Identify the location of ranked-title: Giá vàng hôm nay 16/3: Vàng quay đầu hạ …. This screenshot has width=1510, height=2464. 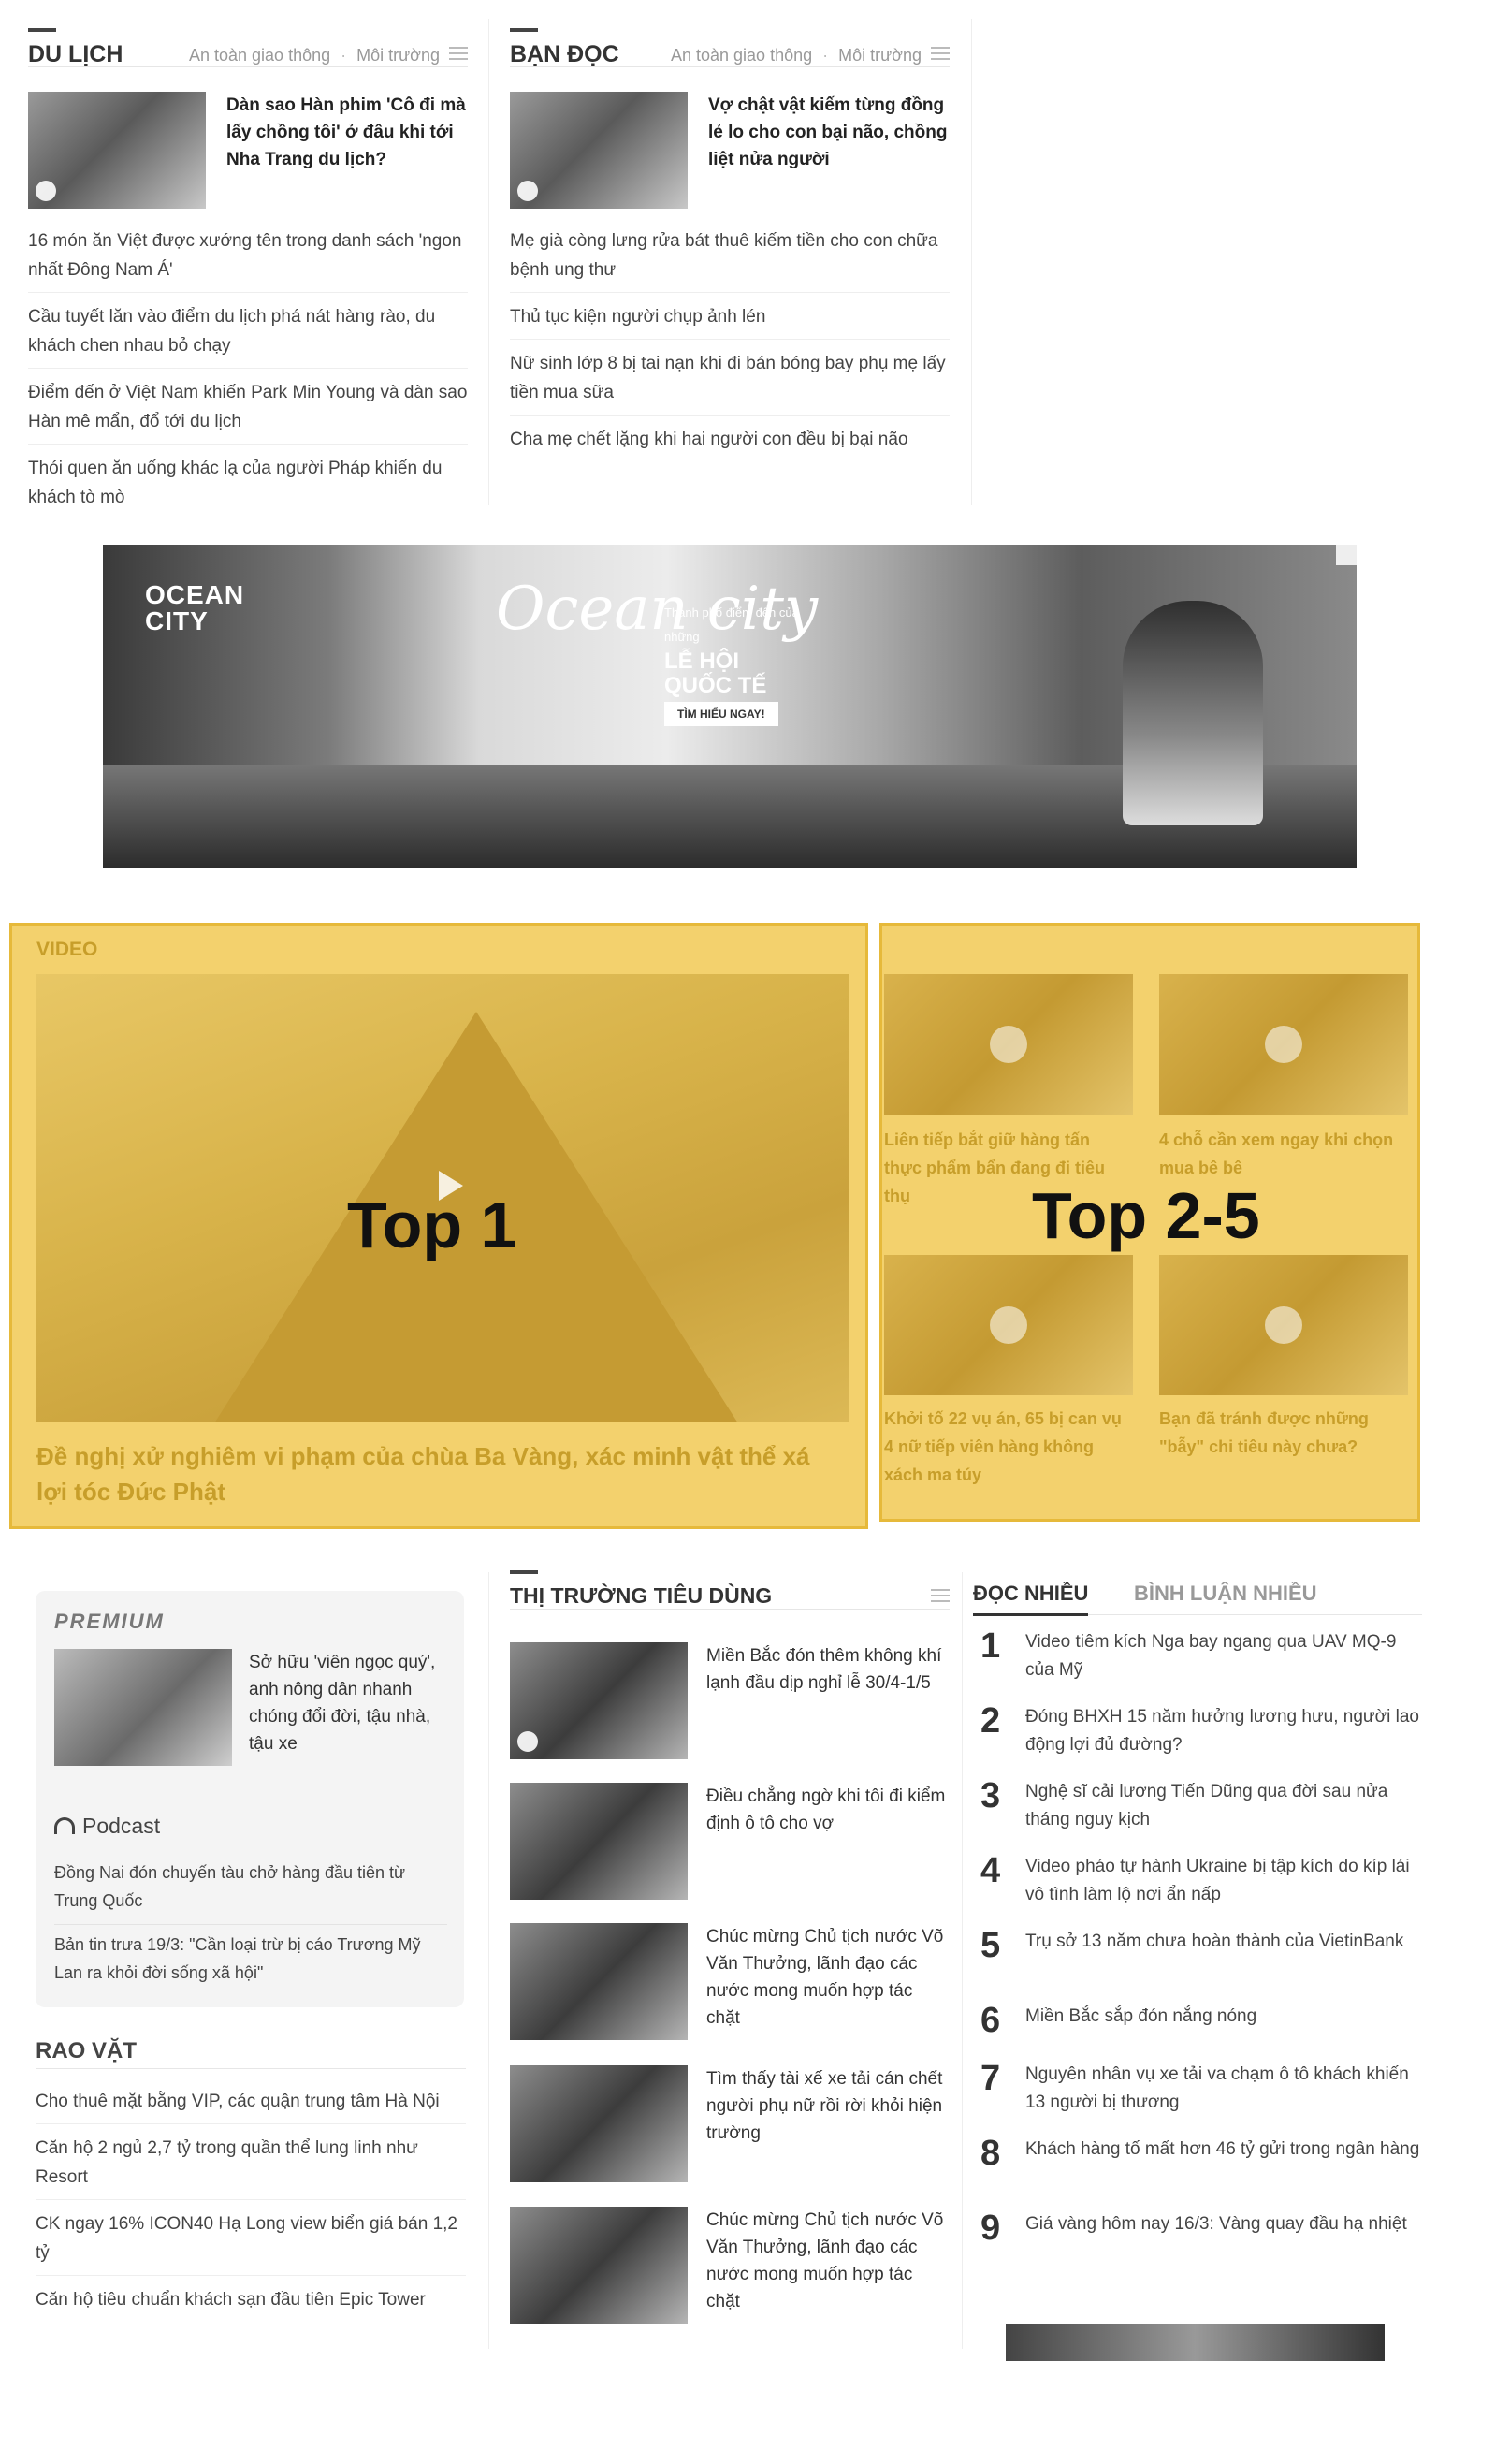
(1216, 2224).